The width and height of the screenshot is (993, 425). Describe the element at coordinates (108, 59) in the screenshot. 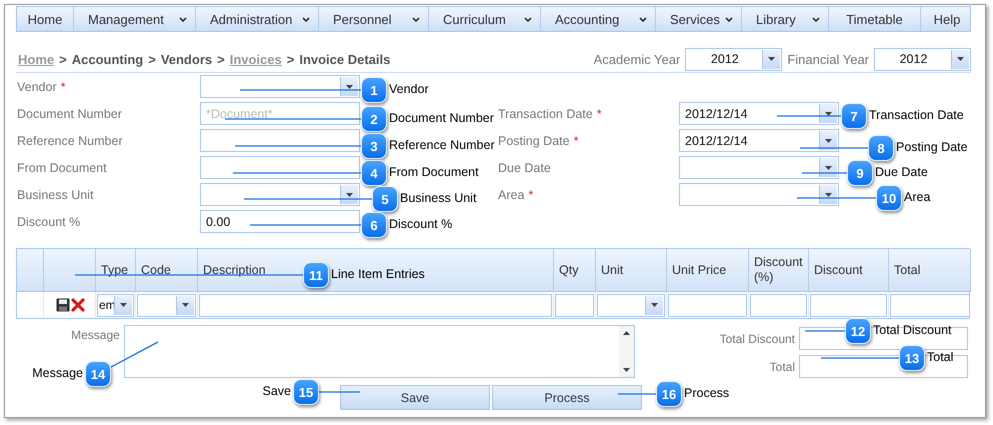

I see `breadcrumb-item: Accounting` at that location.